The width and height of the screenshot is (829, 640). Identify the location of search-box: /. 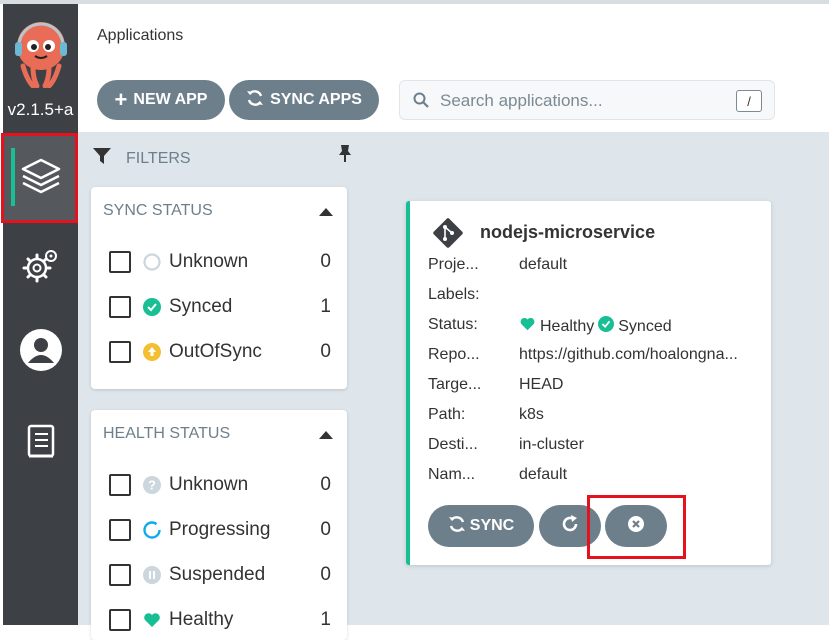
(587, 100).